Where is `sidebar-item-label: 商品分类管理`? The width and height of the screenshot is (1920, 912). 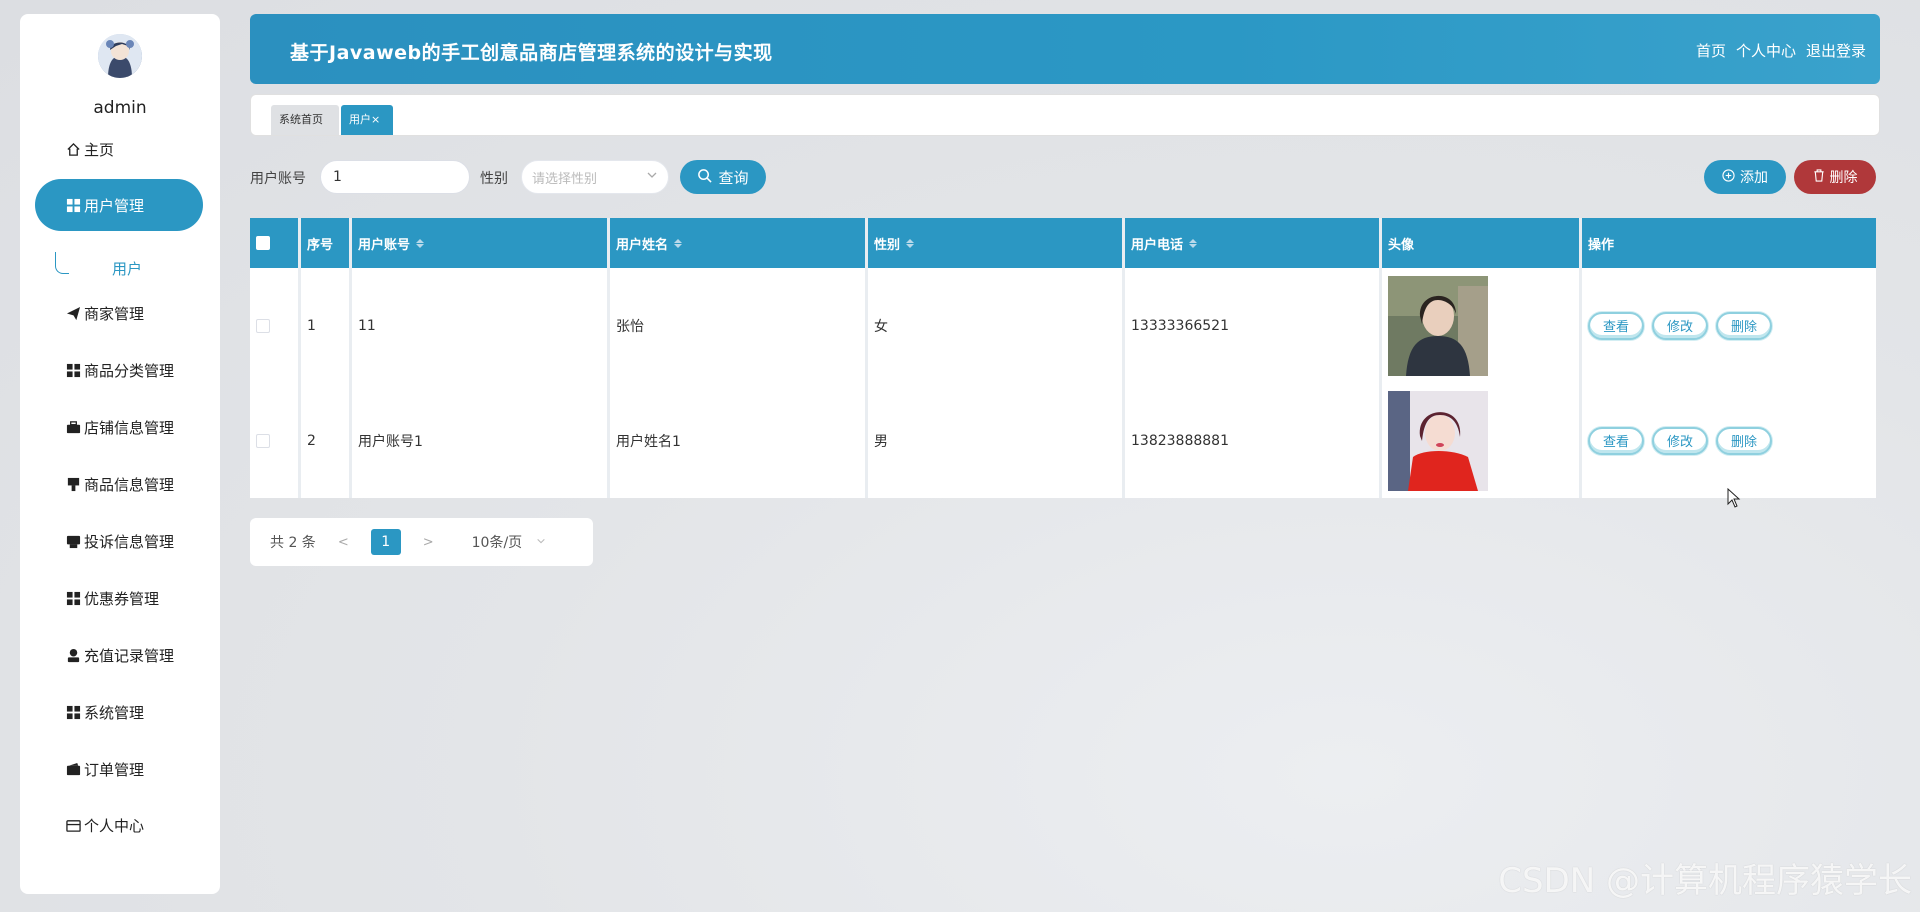
sidebar-item-label: 商品分类管理 is located at coordinates (129, 370).